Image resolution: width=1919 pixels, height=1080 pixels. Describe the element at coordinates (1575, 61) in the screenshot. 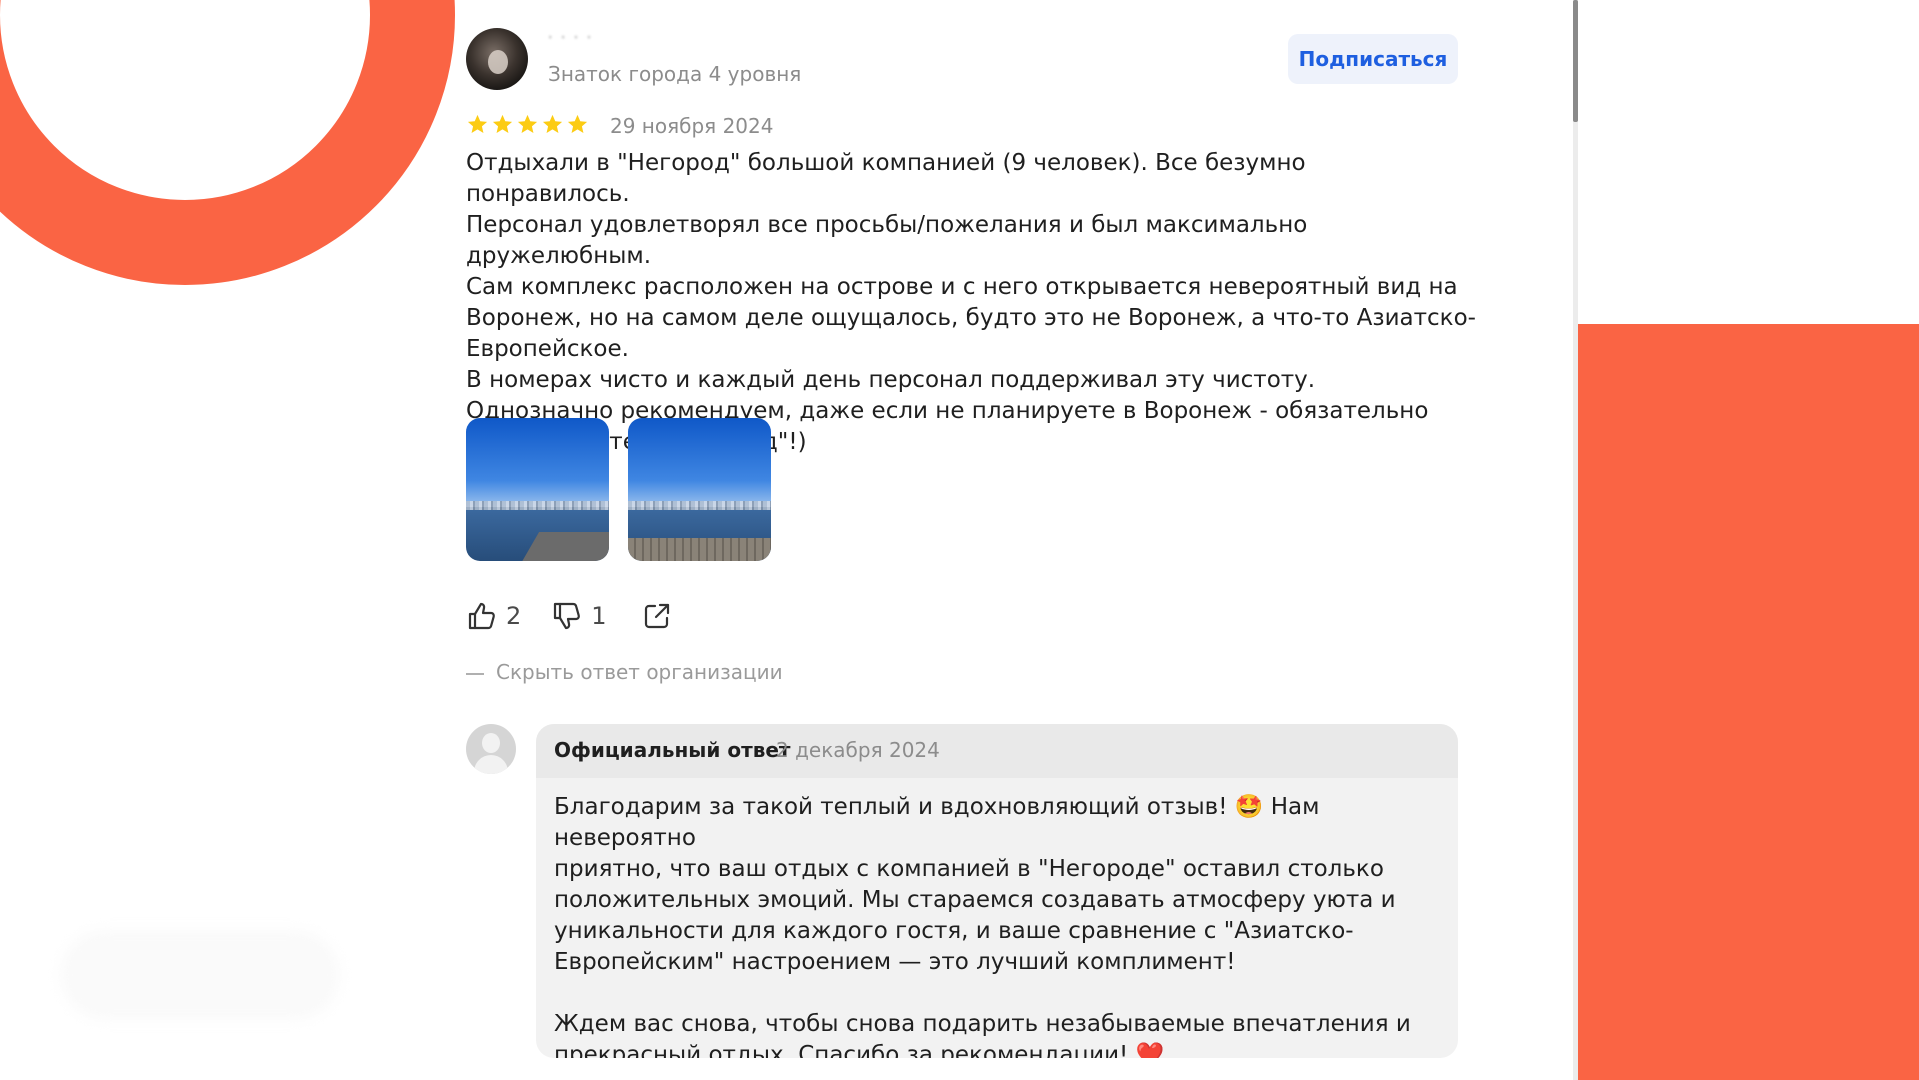

I see `scrollbar-thumb` at that location.